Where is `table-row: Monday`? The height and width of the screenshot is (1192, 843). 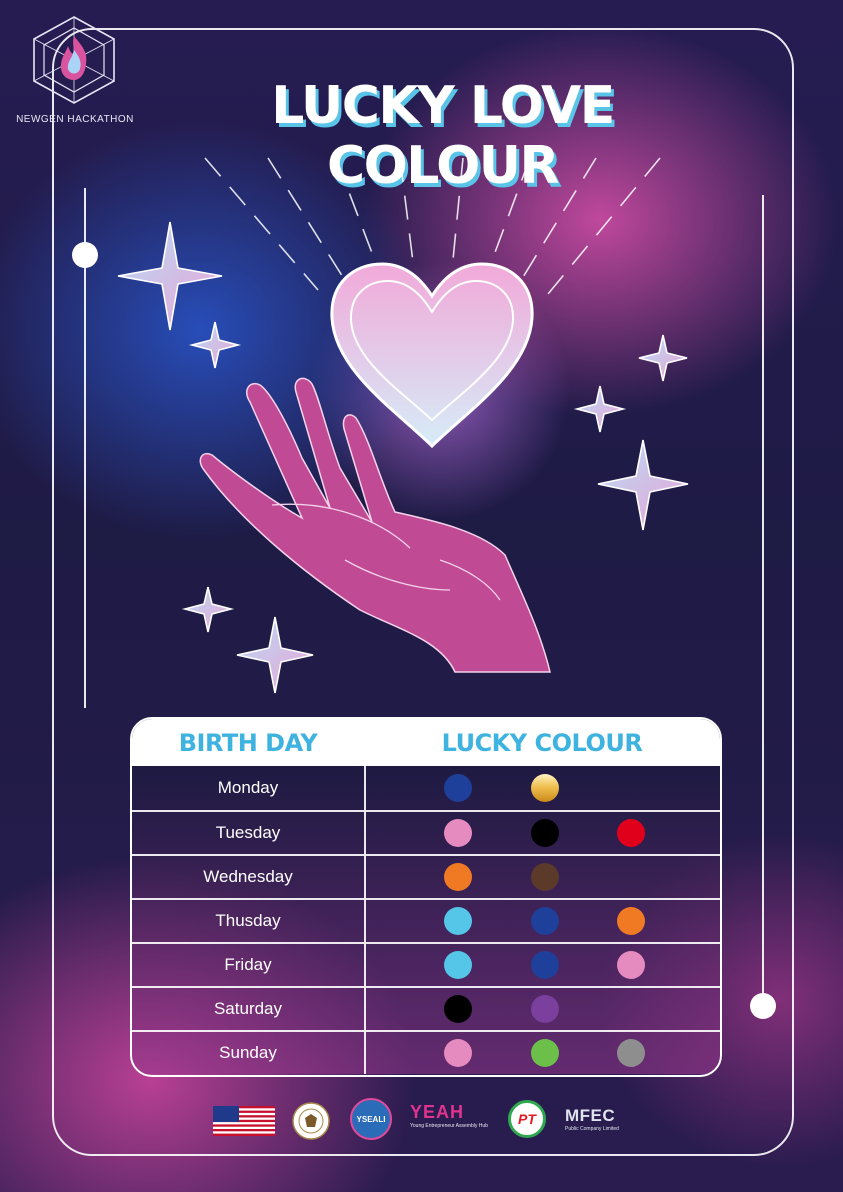 table-row: Monday is located at coordinates (426, 788).